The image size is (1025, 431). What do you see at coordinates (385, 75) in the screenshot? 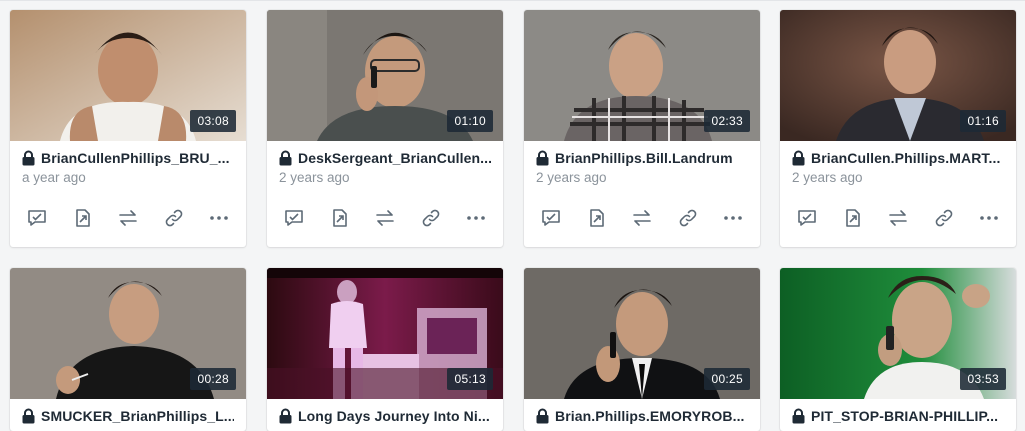
I see `video-thumbnail: 01:10` at bounding box center [385, 75].